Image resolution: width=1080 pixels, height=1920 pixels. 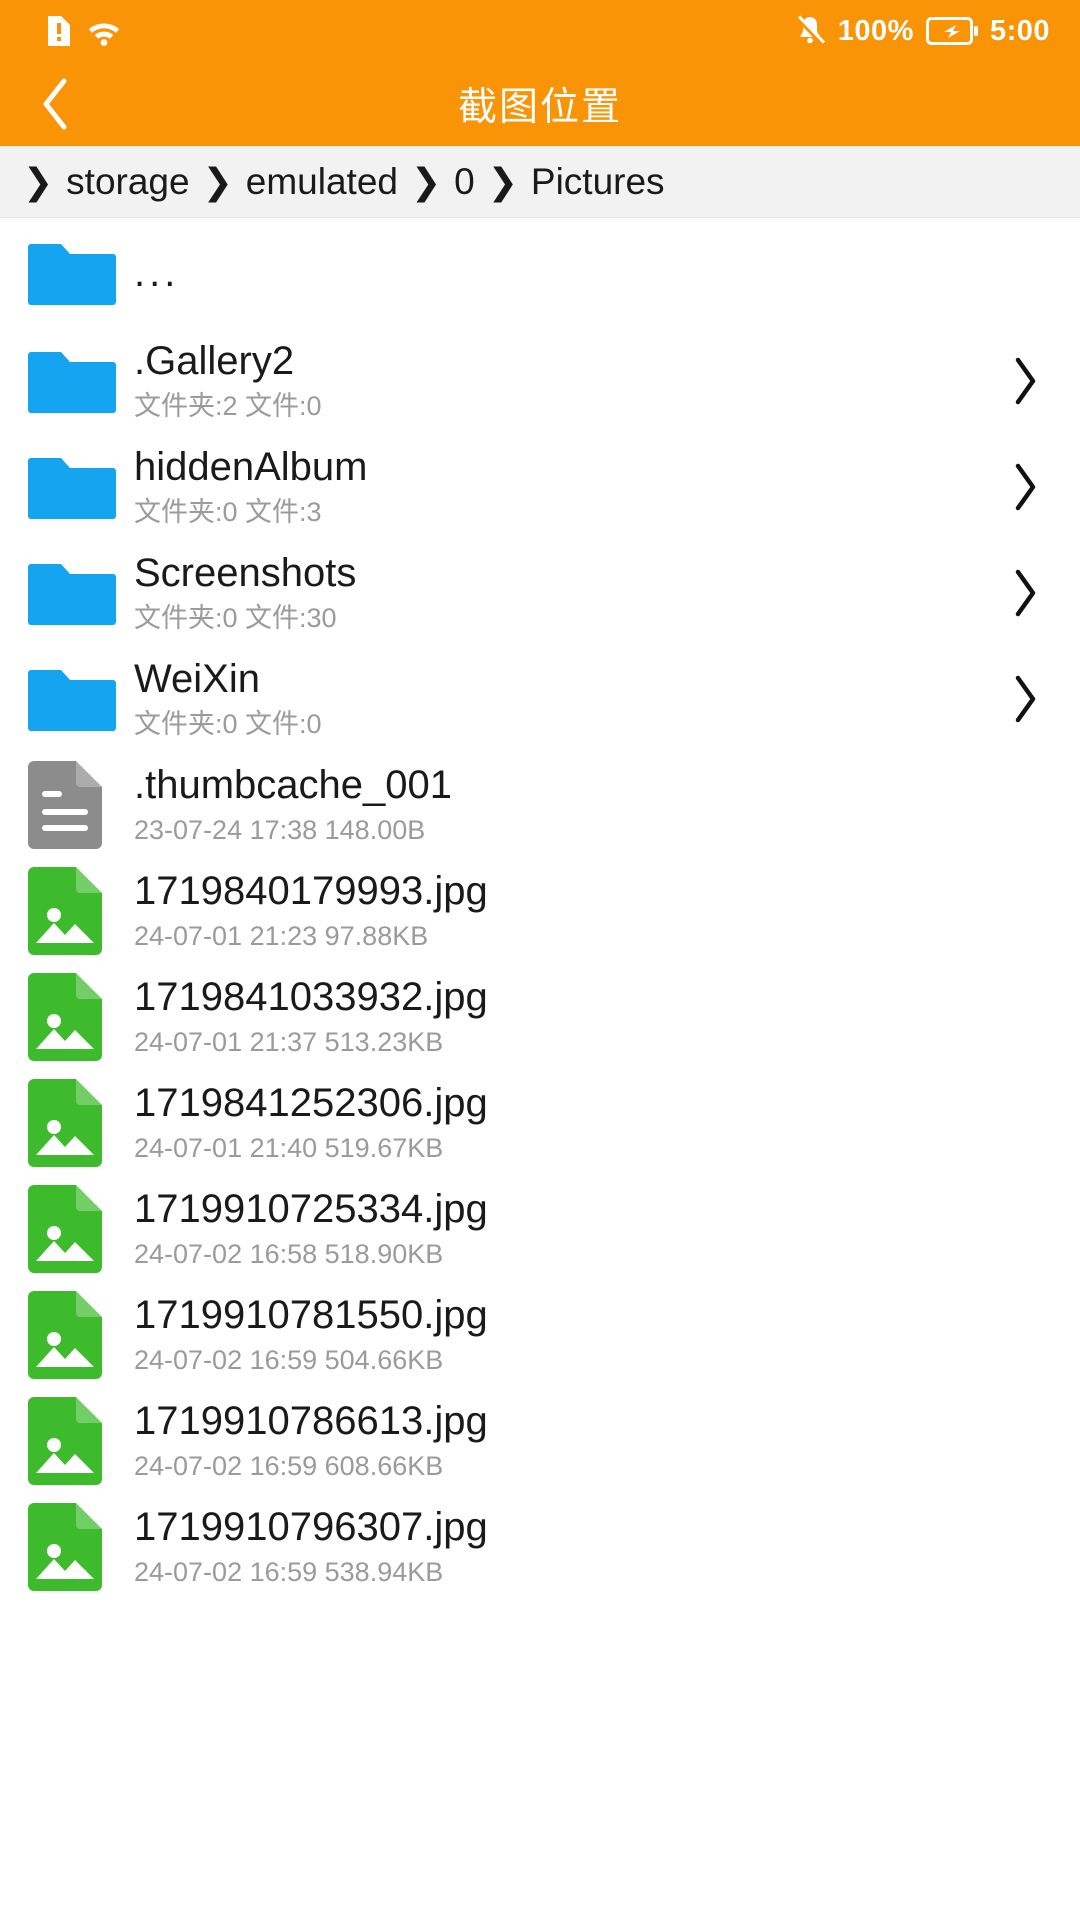 What do you see at coordinates (311, 997) in the screenshot?
I see `list-item-name: 1719841033932.jpg` at bounding box center [311, 997].